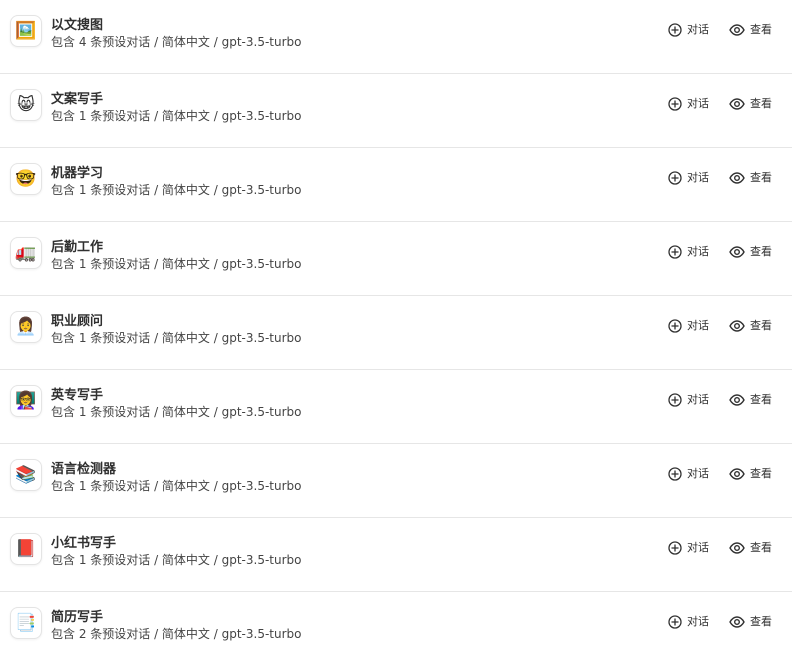  Describe the element at coordinates (77, 395) in the screenshot. I see `mask-name: 英专写手` at that location.